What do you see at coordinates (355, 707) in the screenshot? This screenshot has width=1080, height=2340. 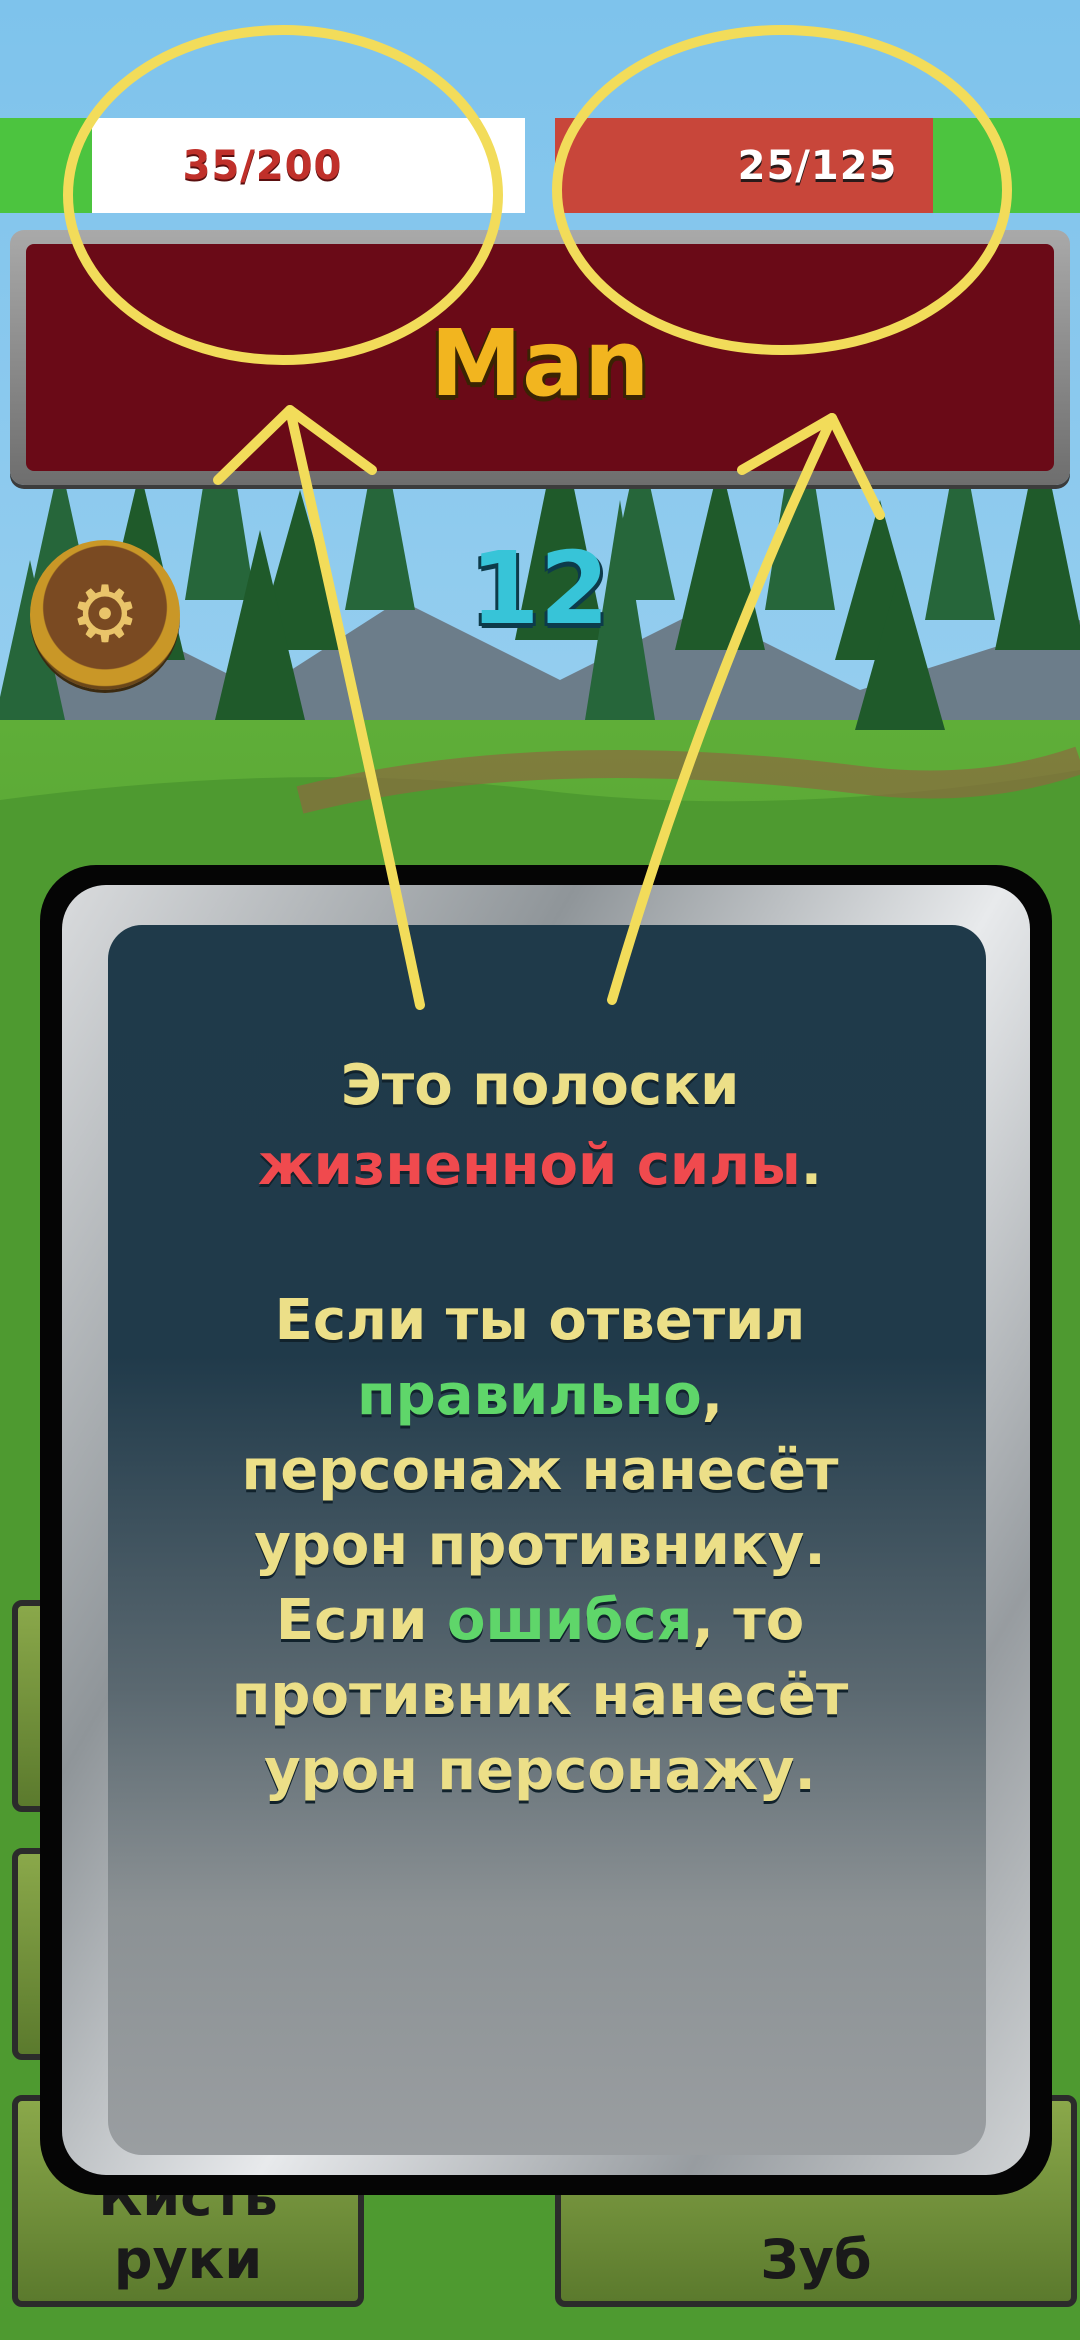 I see `arrow-to-player-hp` at bounding box center [355, 707].